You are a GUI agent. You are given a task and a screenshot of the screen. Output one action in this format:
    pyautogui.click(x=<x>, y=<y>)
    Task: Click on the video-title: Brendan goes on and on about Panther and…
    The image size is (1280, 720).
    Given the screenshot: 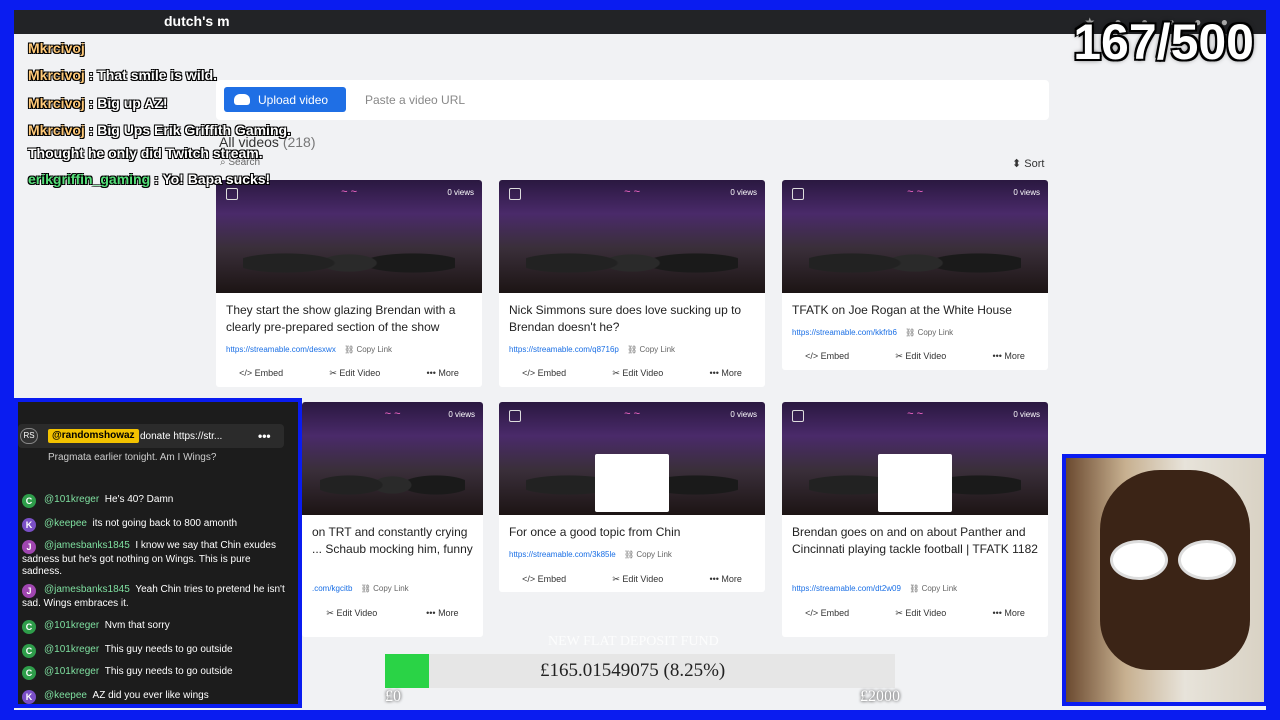 What is the action you would take?
    pyautogui.click(x=915, y=541)
    